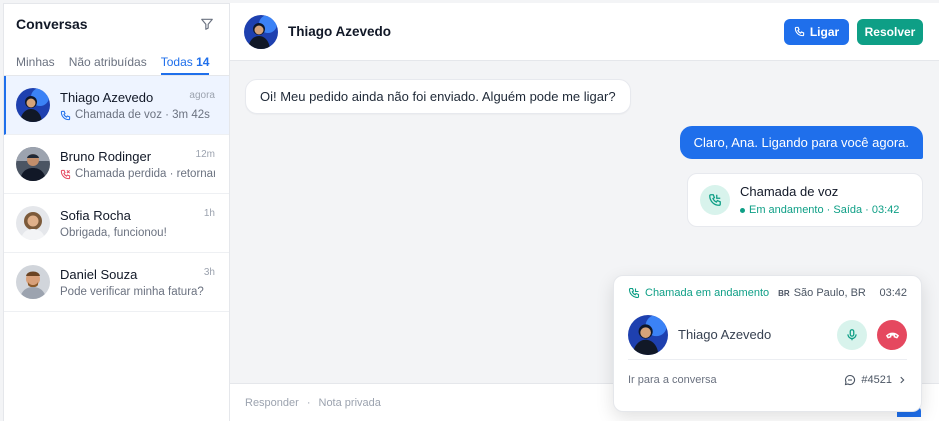 This screenshot has width=939, height=421. Describe the element at coordinates (202, 95) in the screenshot. I see `conversation-time: agora` at that location.